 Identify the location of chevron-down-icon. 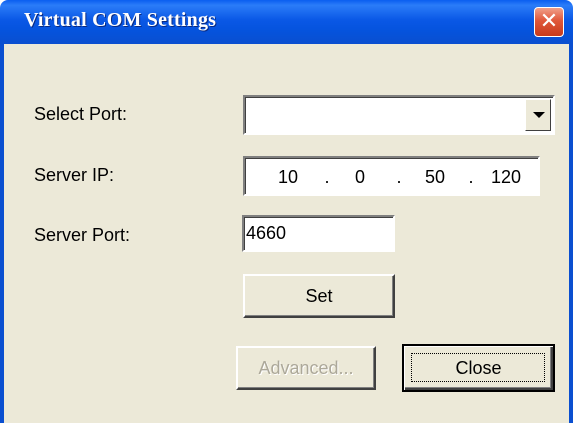
(539, 115).